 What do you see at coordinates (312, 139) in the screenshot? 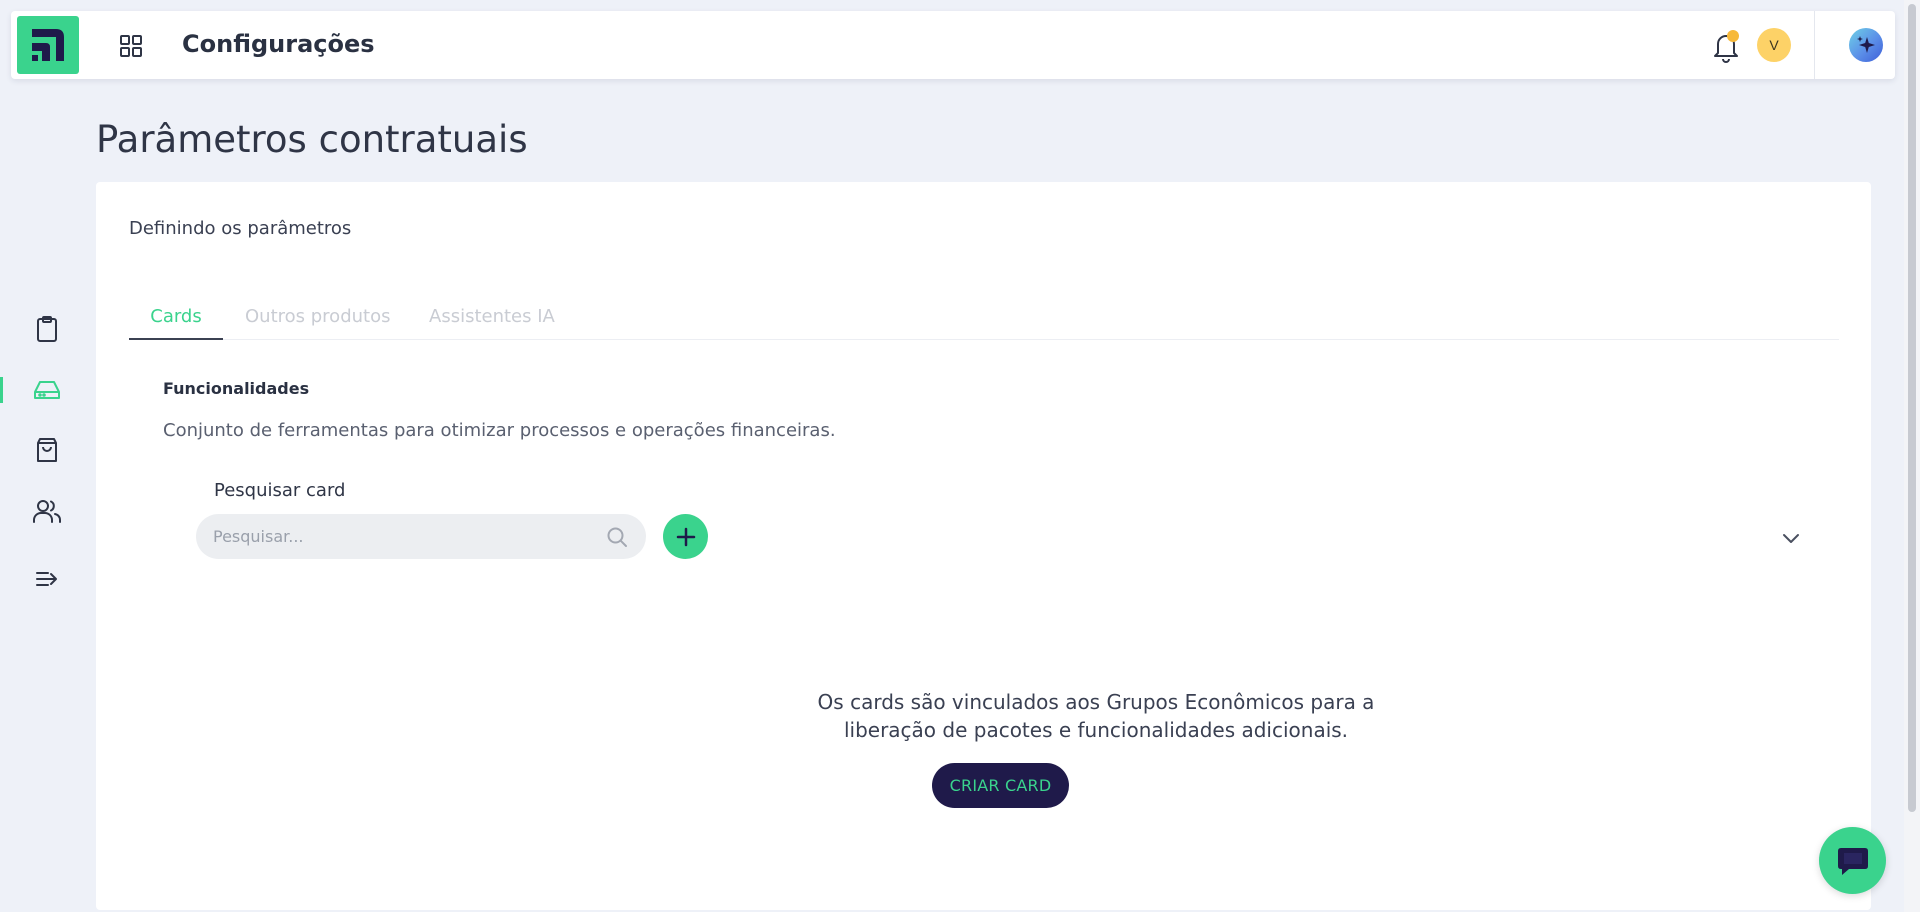
I see `page-title: Parâmetros contratuais` at bounding box center [312, 139].